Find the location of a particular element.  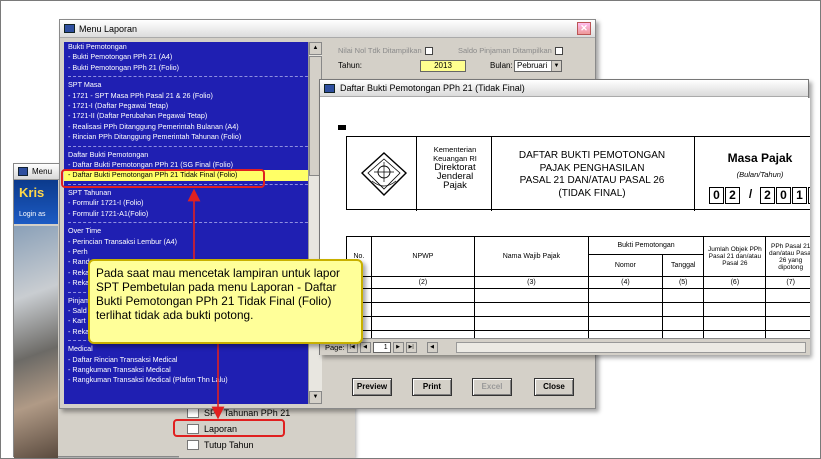

preview-button: Preview is located at coordinates (372, 387).